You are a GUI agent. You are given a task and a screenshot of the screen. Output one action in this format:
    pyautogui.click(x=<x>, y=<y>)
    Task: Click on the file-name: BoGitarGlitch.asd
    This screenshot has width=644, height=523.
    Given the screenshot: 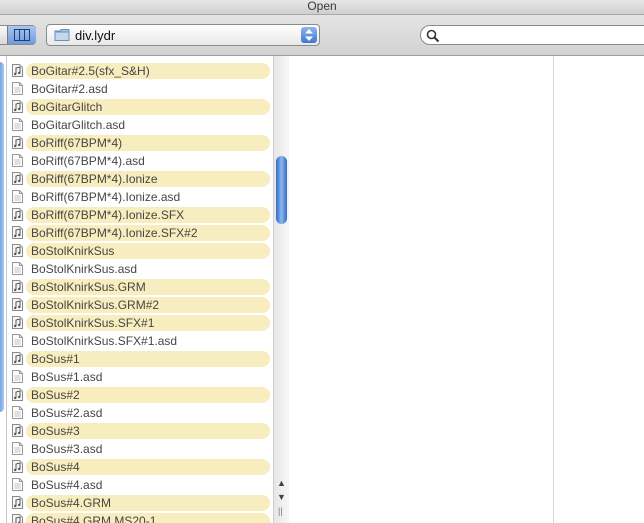 What is the action you would take?
    pyautogui.click(x=78, y=125)
    